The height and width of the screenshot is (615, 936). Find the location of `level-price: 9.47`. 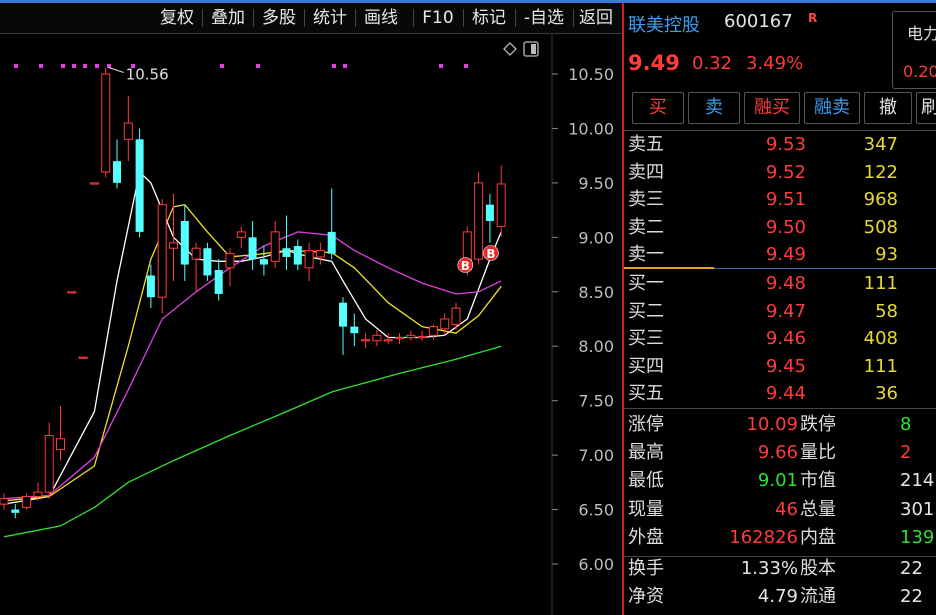

level-price: 9.47 is located at coordinates (785, 311).